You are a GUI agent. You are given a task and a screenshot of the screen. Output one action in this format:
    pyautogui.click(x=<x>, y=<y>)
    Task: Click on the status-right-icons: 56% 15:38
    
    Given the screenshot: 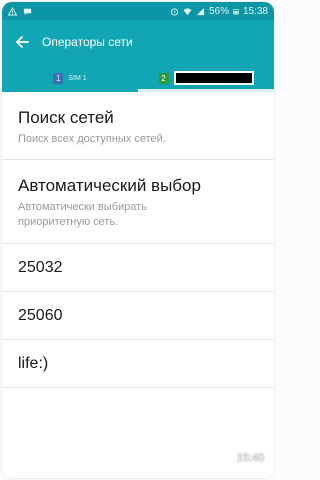 What is the action you would take?
    pyautogui.click(x=219, y=11)
    